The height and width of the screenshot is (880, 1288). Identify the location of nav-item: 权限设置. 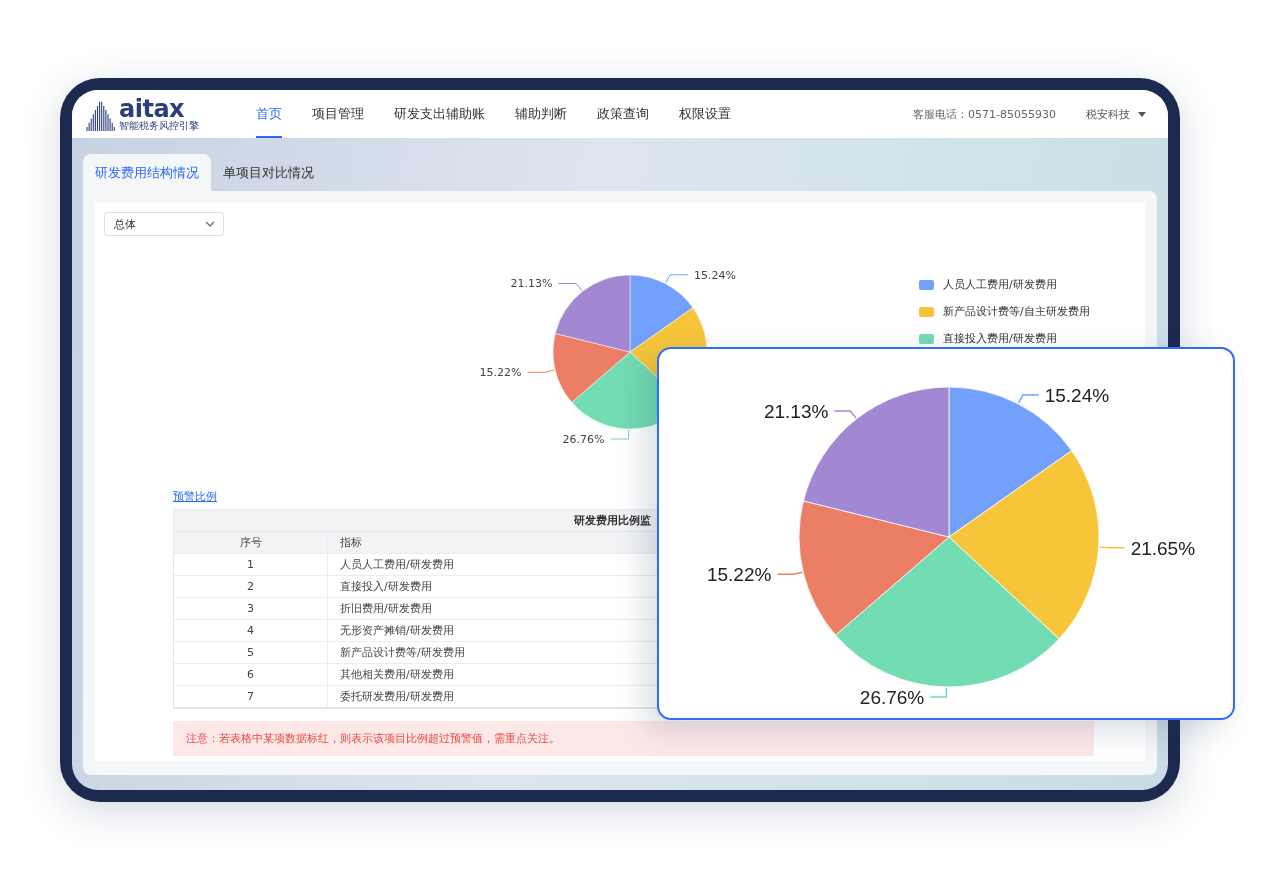
(705, 114).